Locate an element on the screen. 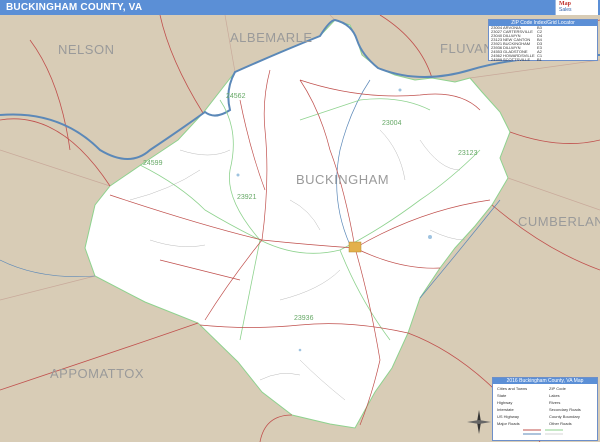  legend-item: Interstate is located at coordinates (505, 409).